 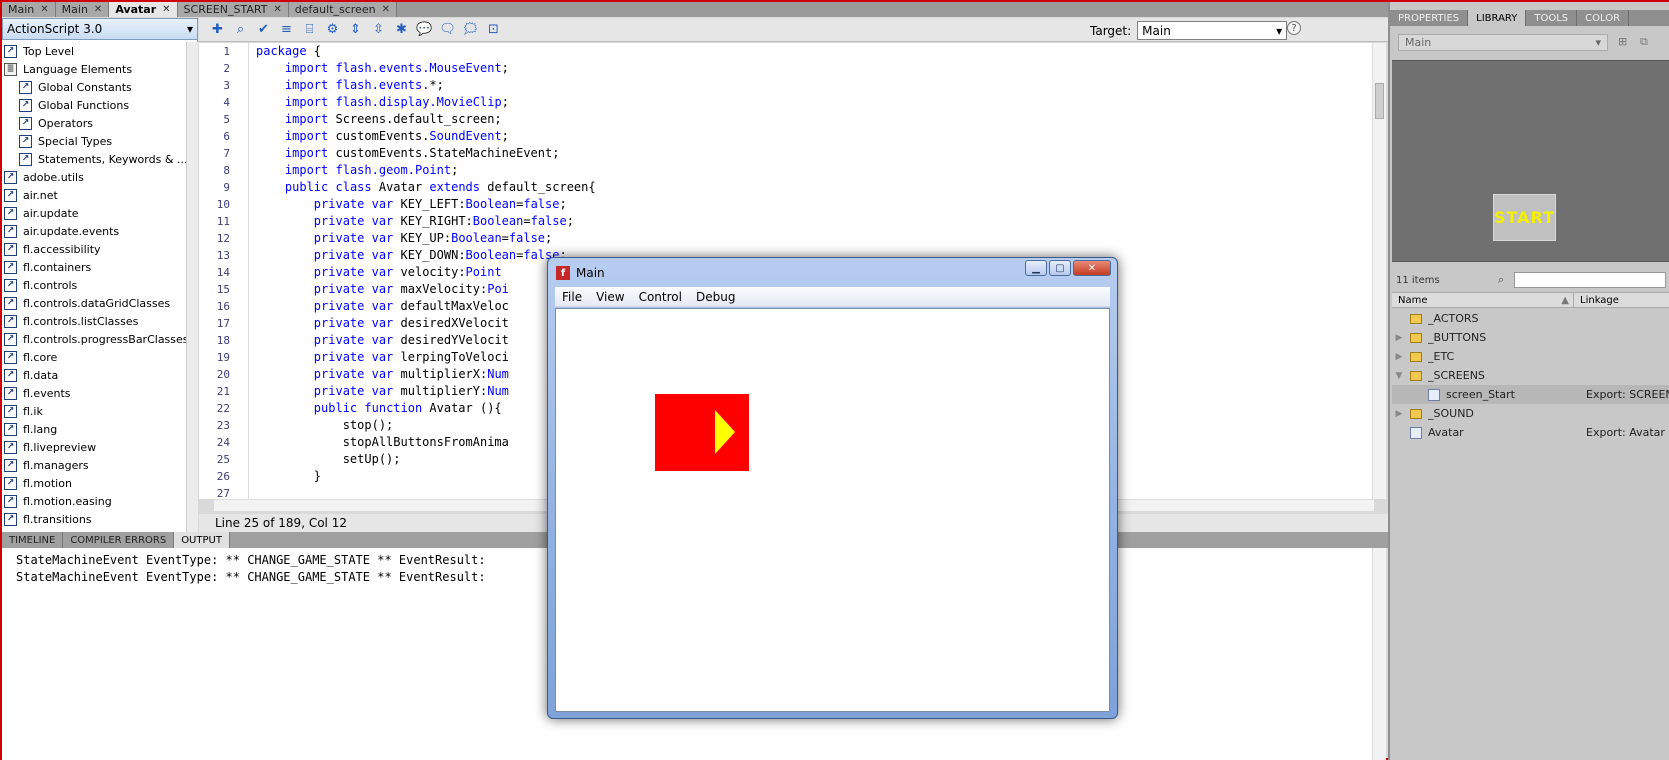 I want to click on actions-tree-item: ↗ fl.containers, so click(x=94, y=267).